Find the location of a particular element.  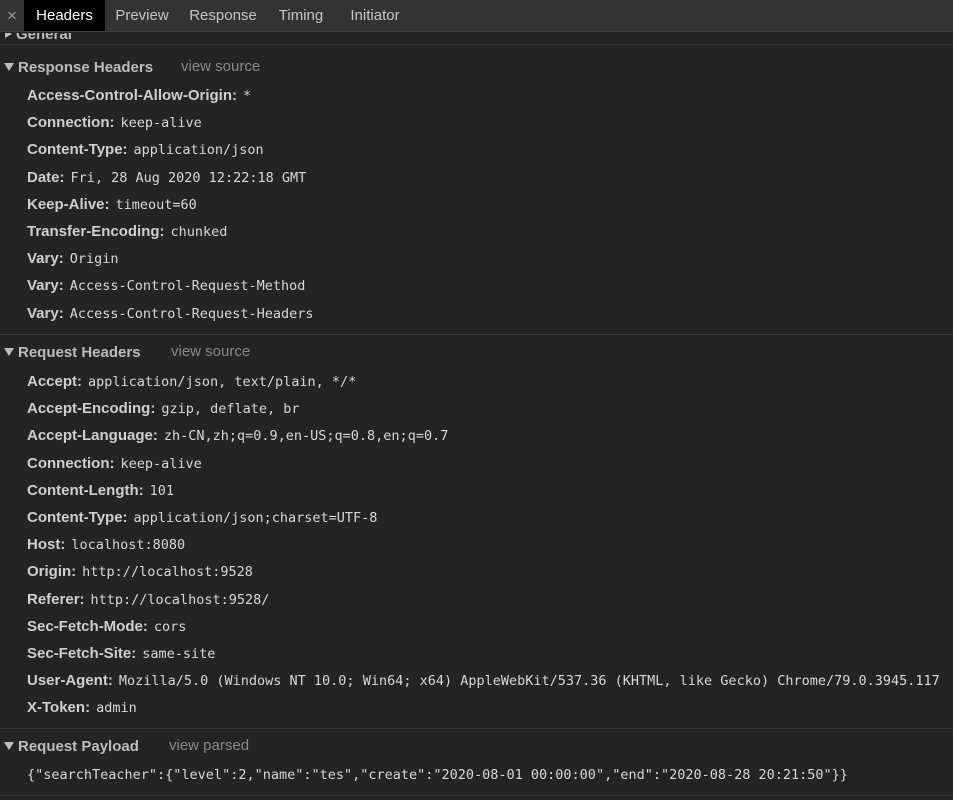

general-section-header: General is located at coordinates (38, 38).